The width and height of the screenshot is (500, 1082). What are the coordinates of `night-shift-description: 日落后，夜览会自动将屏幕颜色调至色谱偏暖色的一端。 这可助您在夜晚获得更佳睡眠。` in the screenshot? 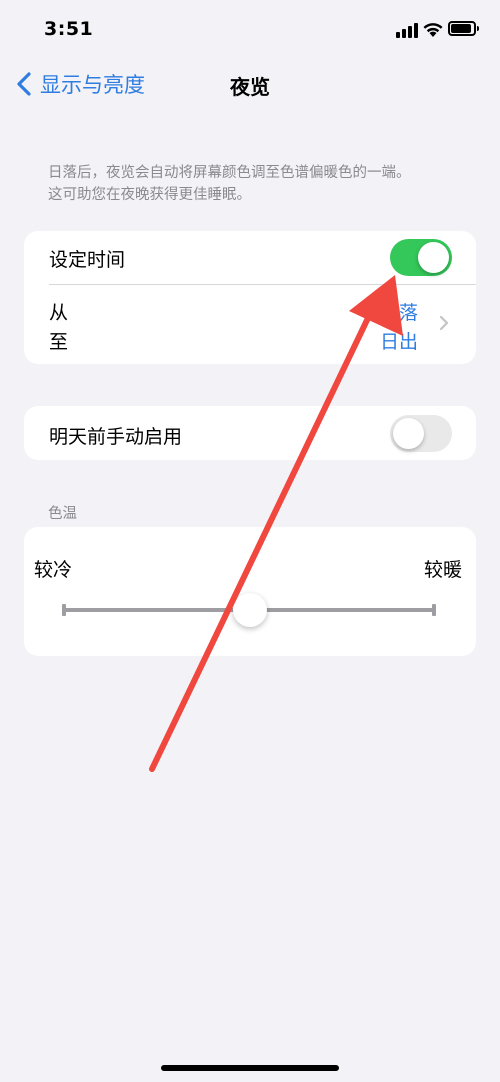 It's located at (258, 184).